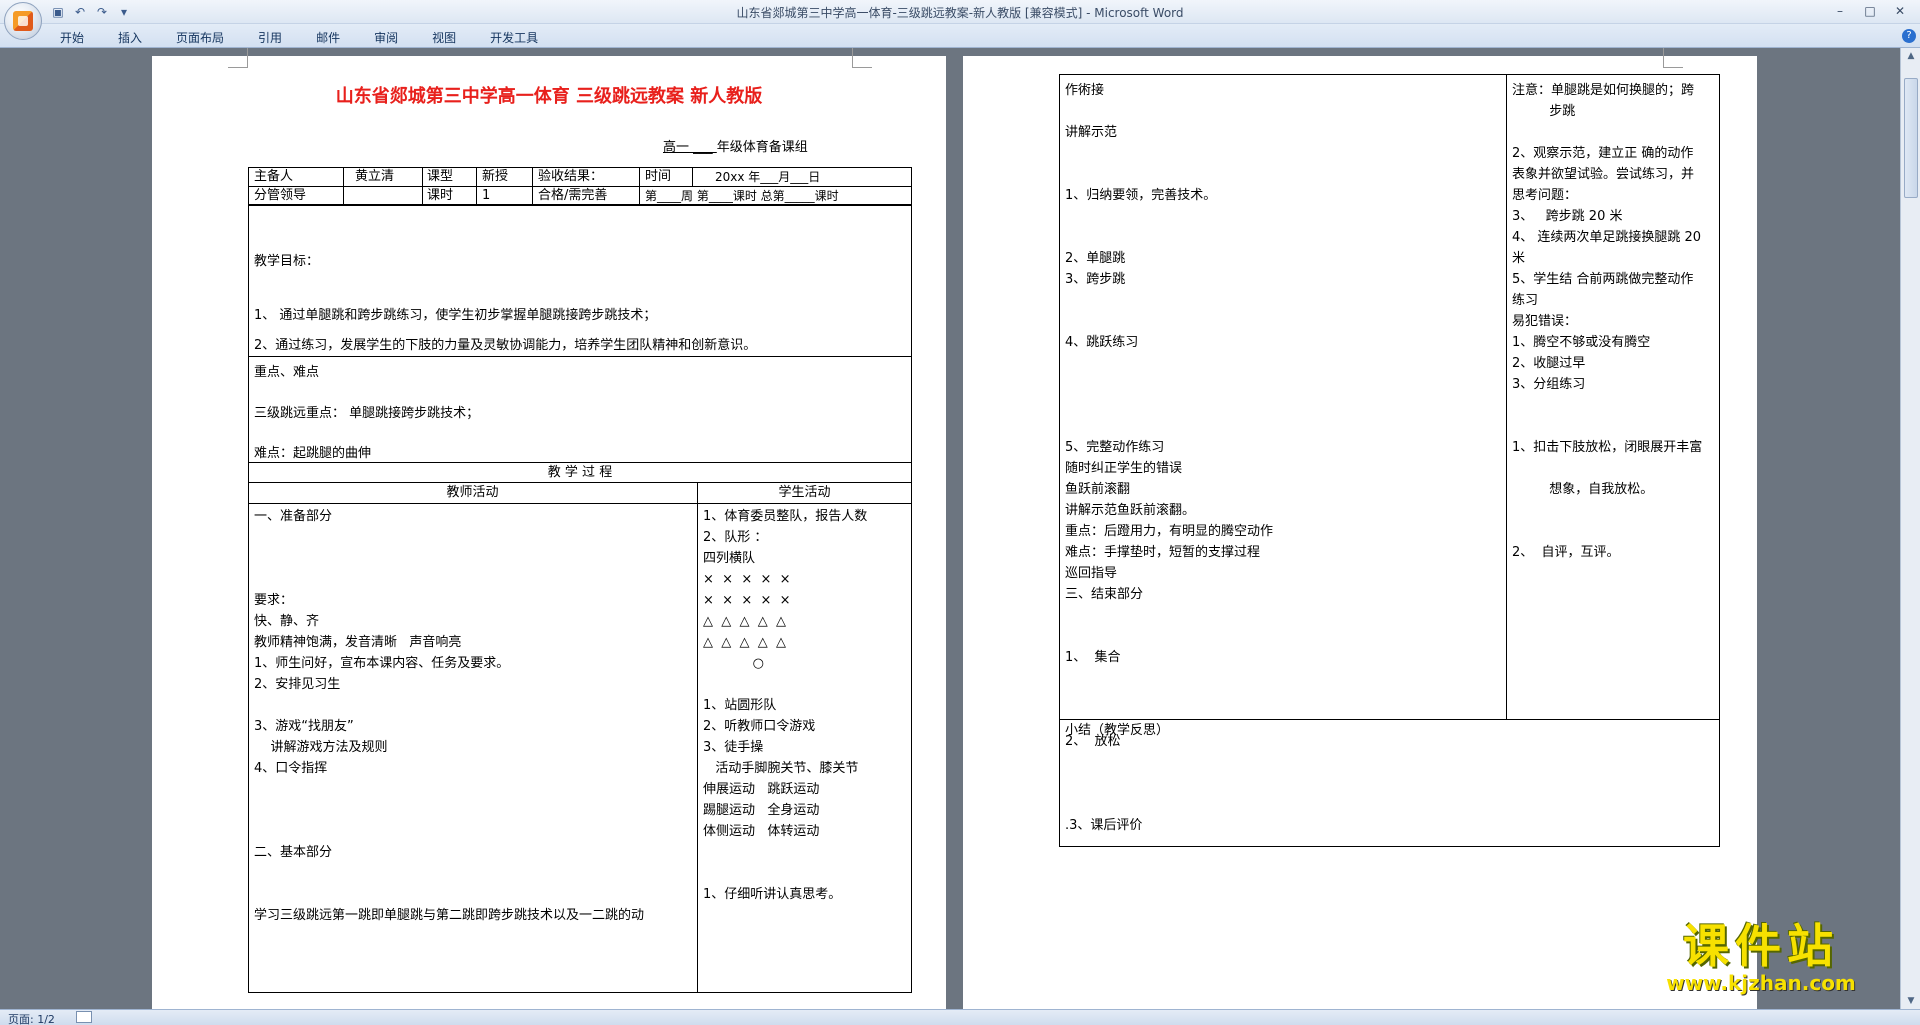  I want to click on tab-view: 视图, so click(444, 37).